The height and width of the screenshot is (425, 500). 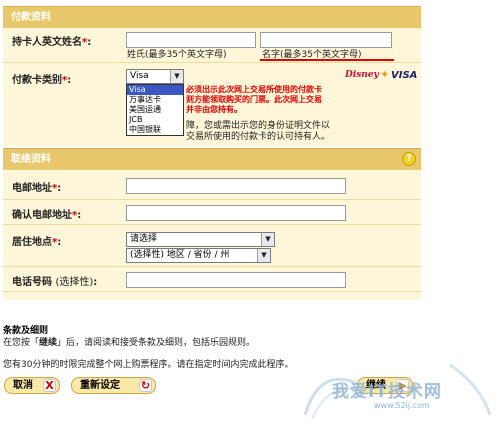 What do you see at coordinates (402, 385) in the screenshot?
I see `arrow-right-icon: ▶` at bounding box center [402, 385].